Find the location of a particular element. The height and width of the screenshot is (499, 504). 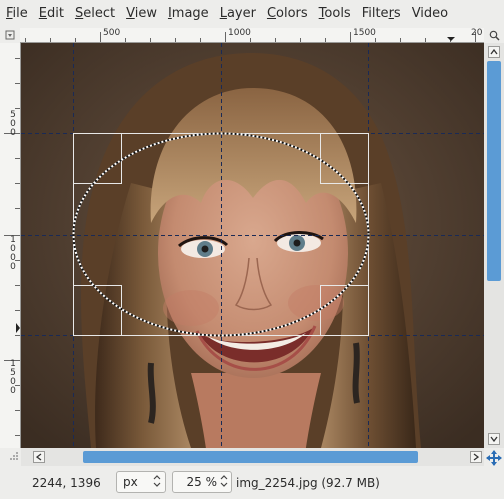

chevron-left-icon is located at coordinates (39, 457).